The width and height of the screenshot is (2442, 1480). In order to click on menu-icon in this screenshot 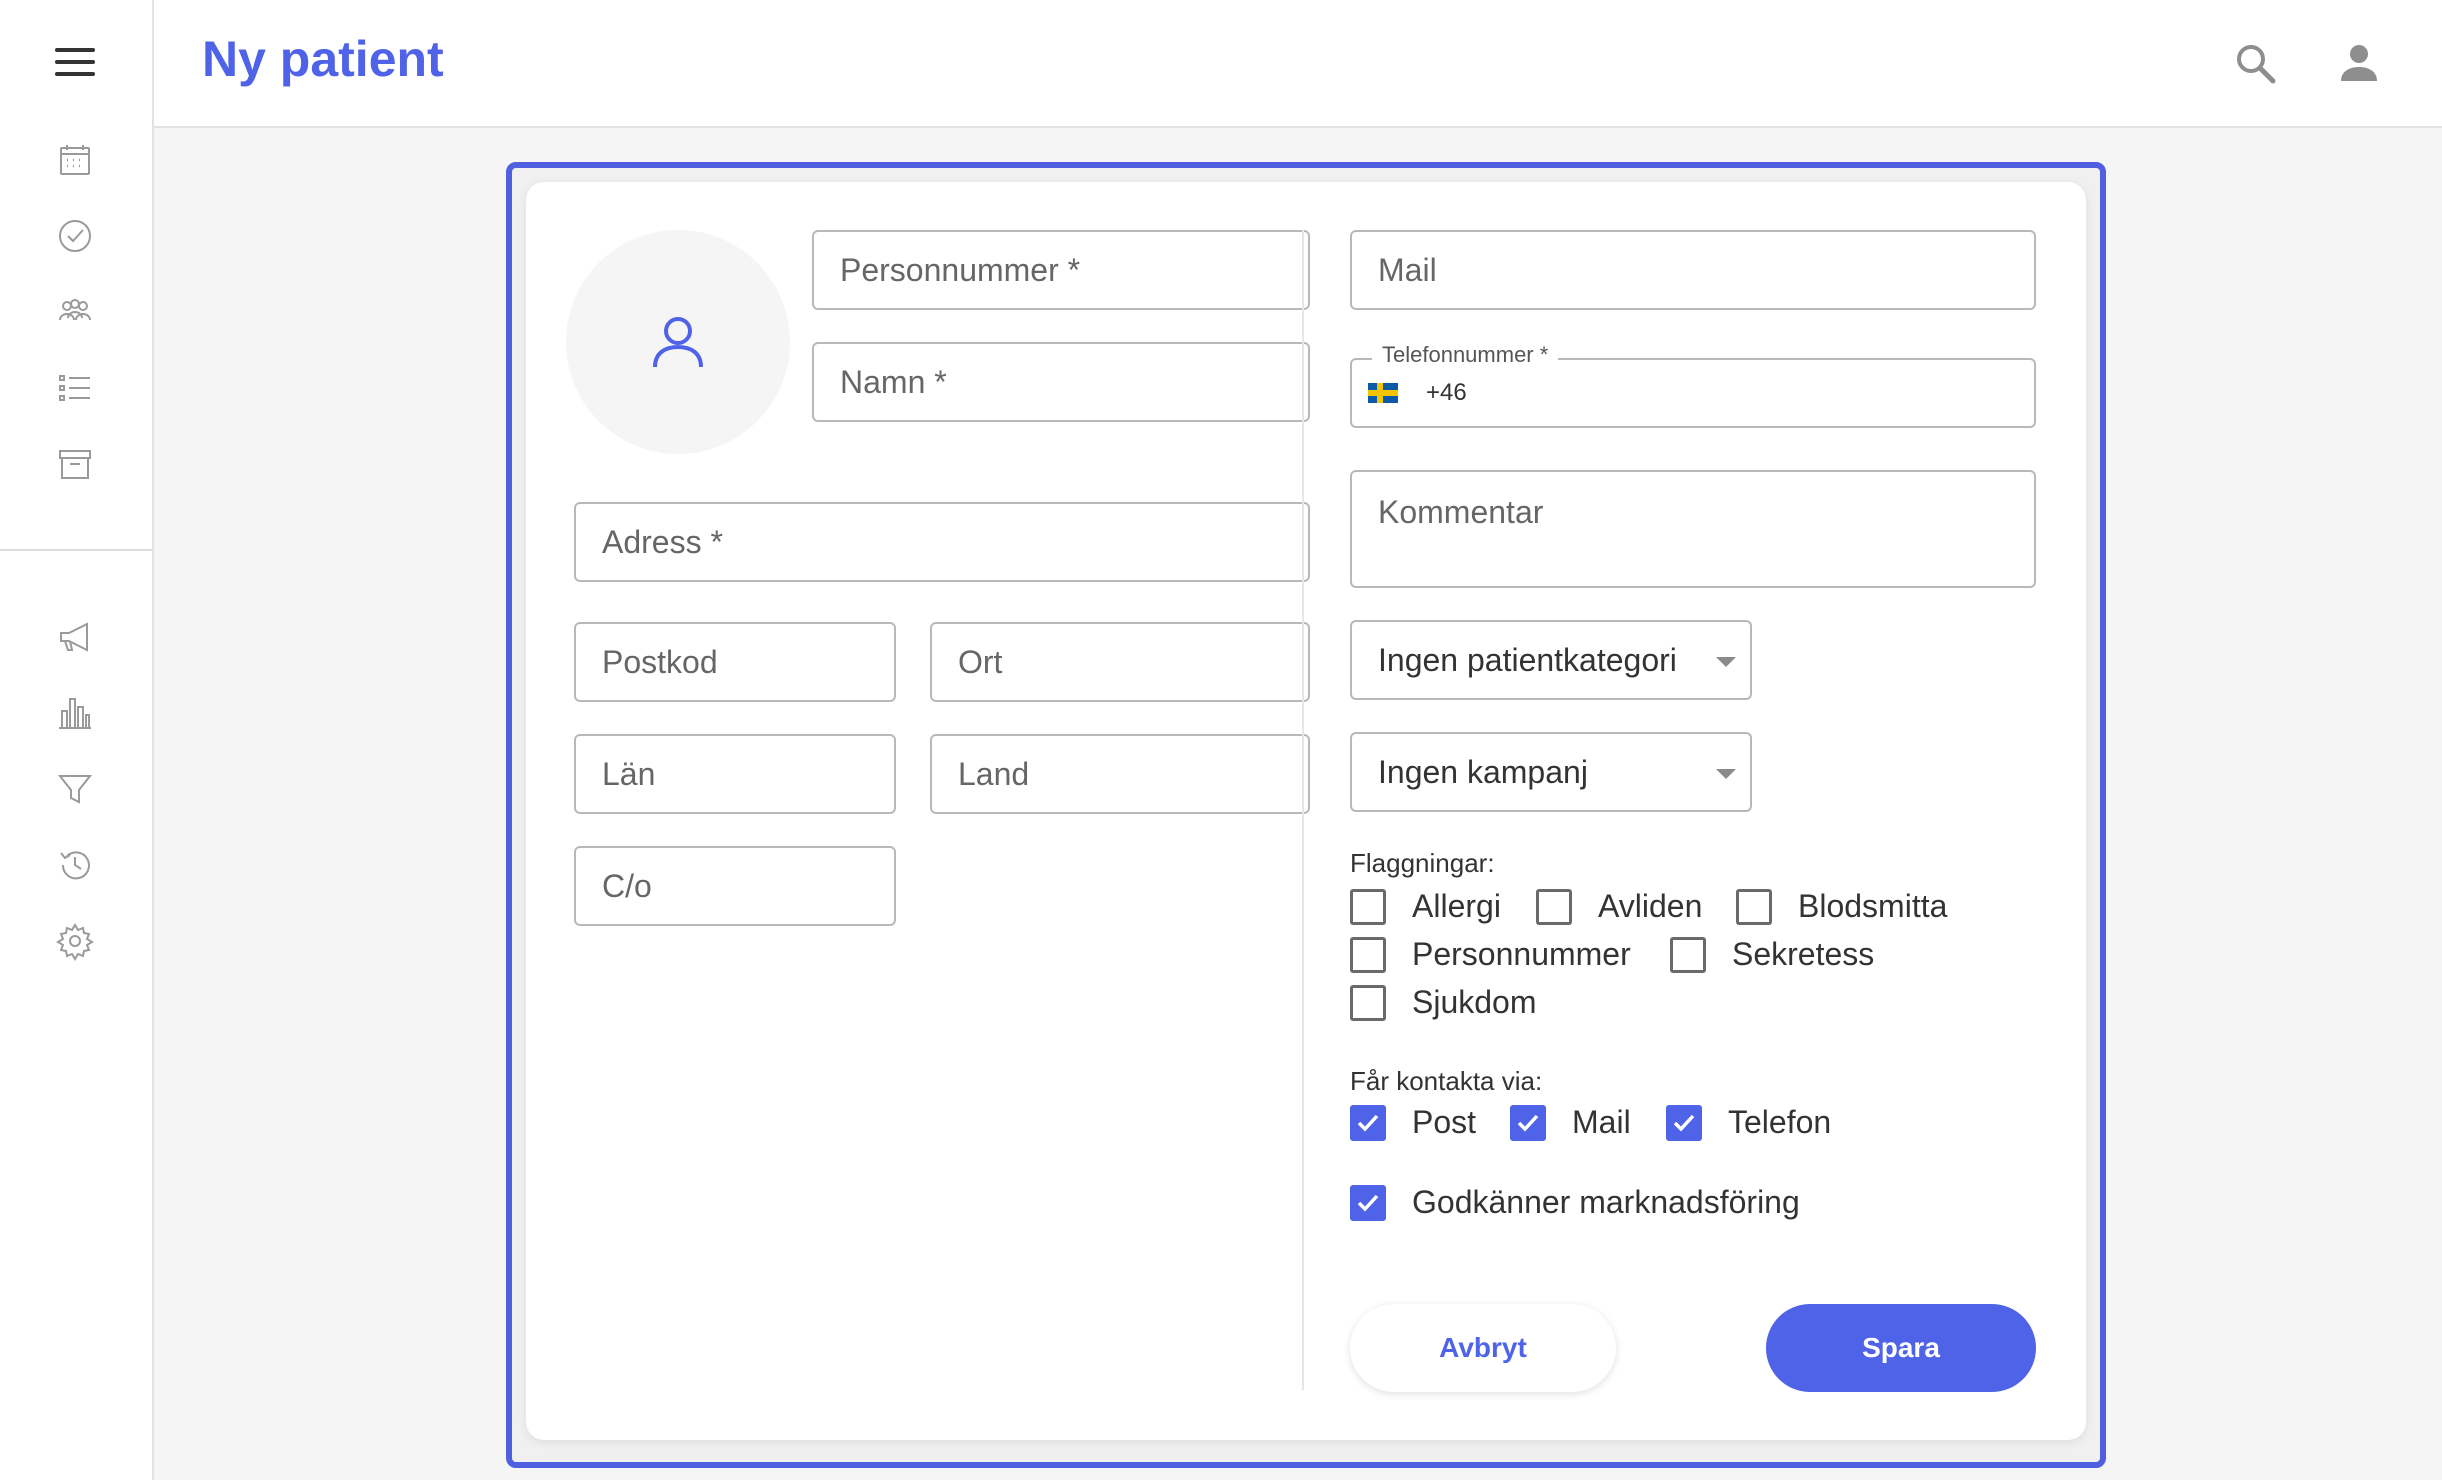, I will do `click(75, 62)`.